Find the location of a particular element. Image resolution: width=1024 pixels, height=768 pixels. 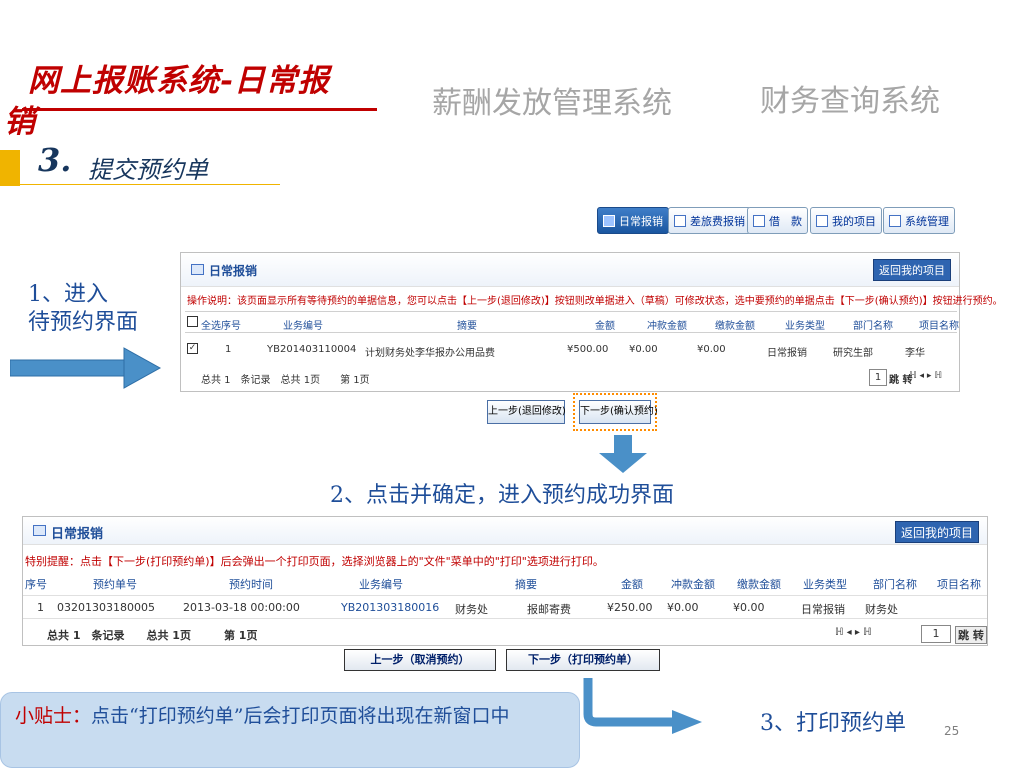

salary-system-title: 薪酬发放管理系统 is located at coordinates (552, 103).